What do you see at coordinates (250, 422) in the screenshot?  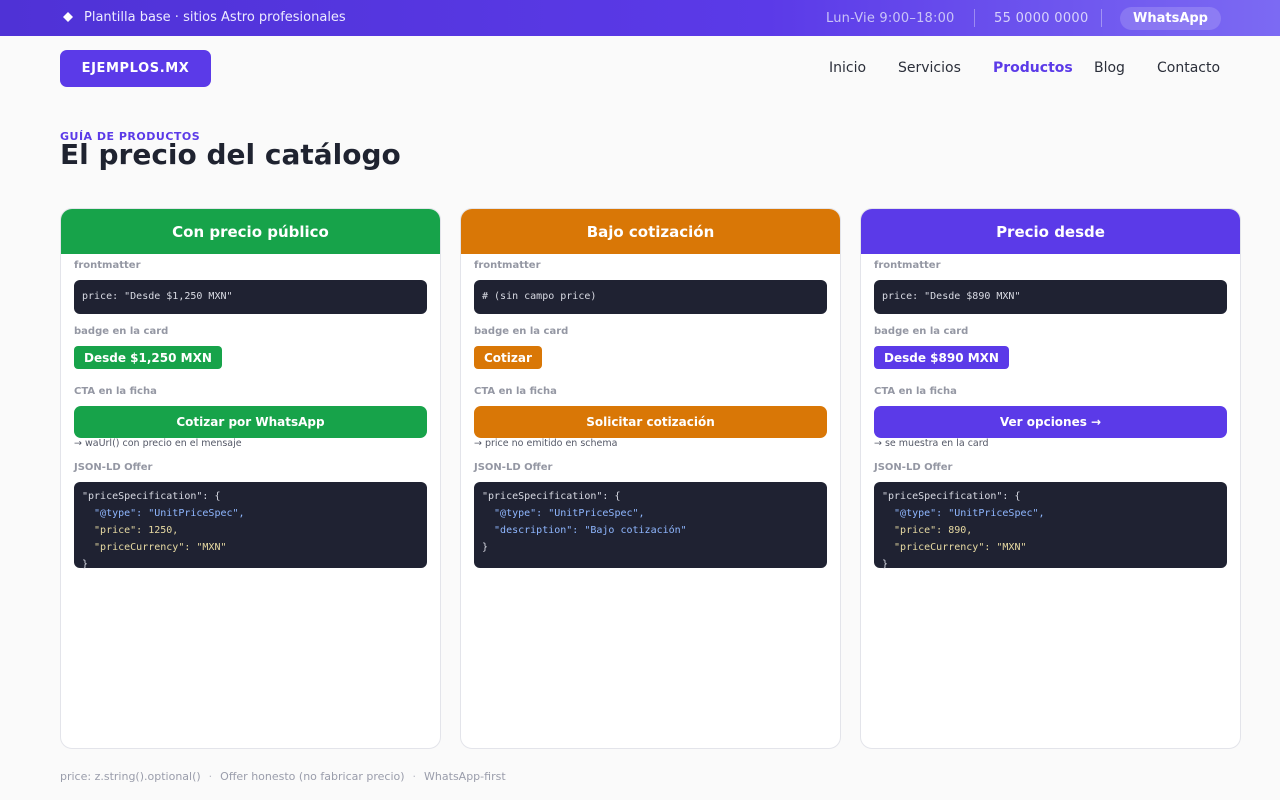 I see `cotizar-whatsapp-button: Cotizar por WhatsApp` at bounding box center [250, 422].